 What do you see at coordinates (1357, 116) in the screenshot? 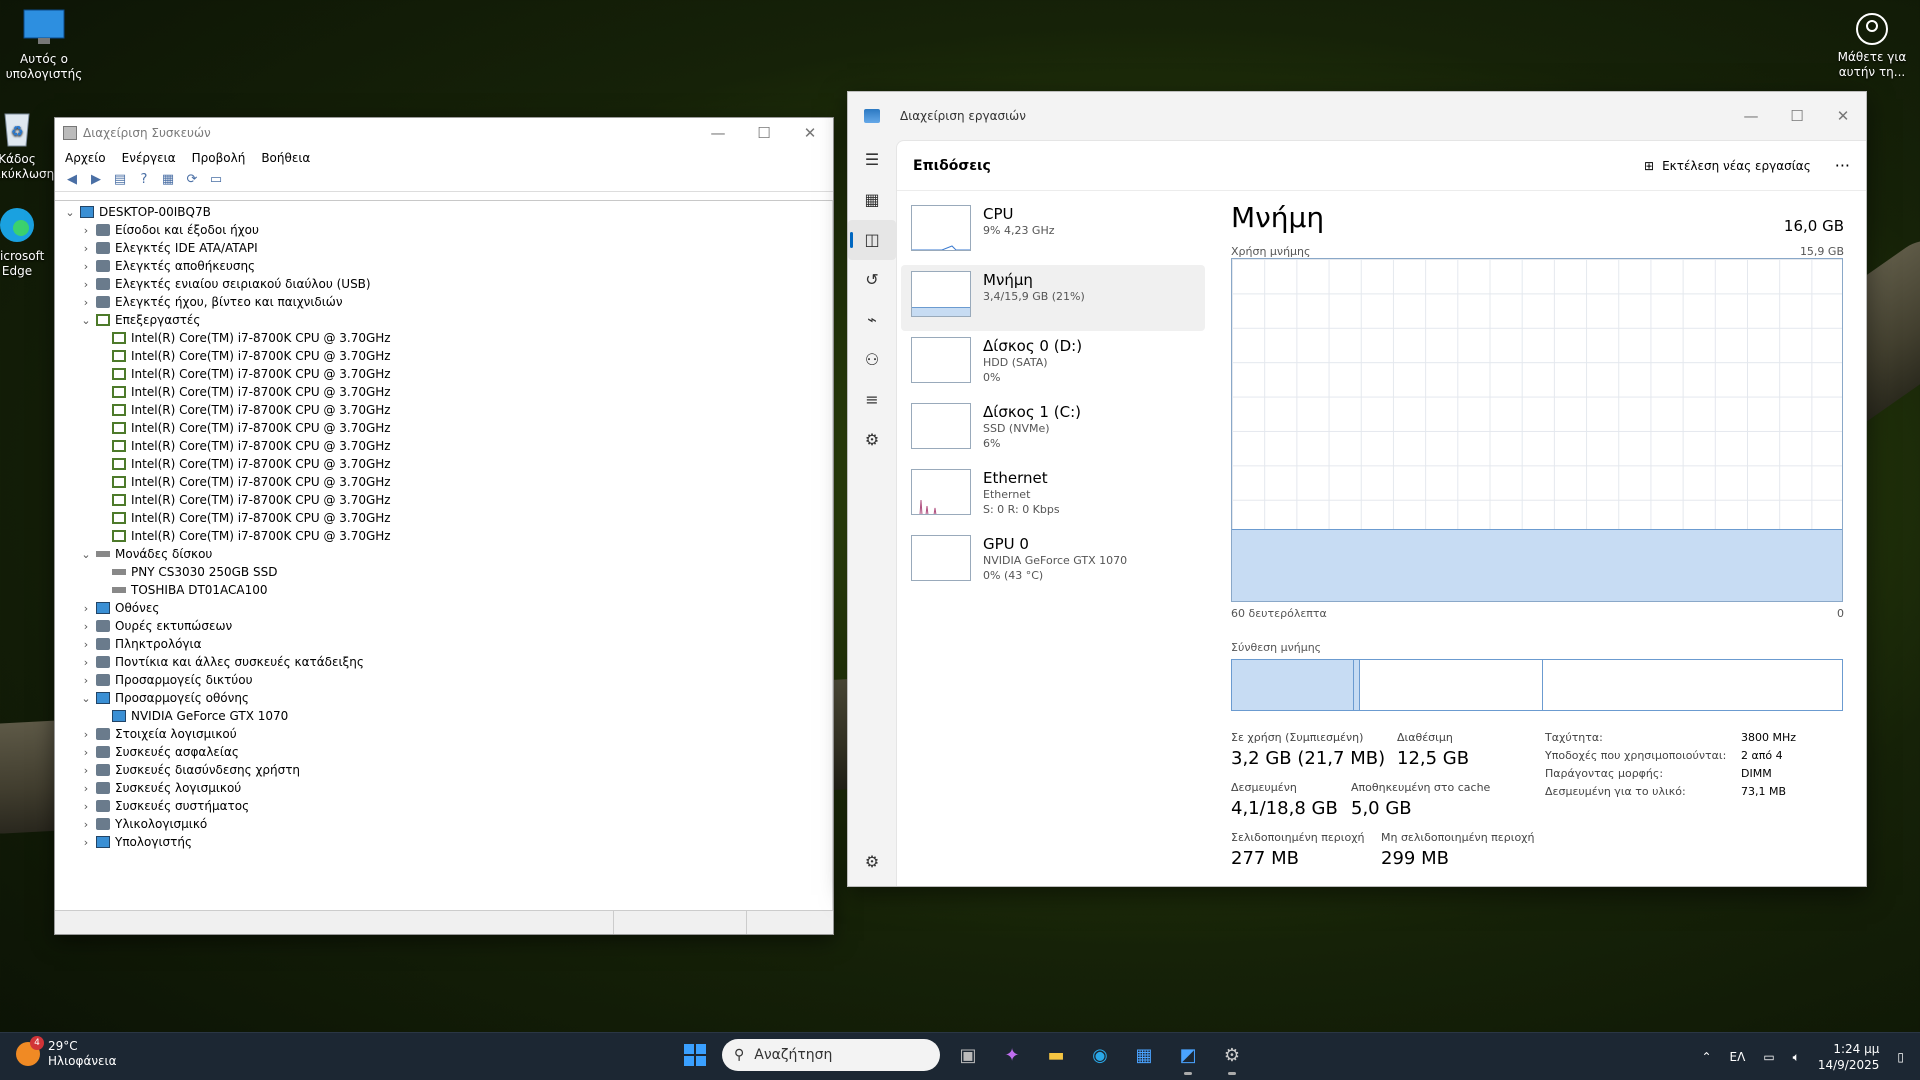
I see `title-bar: Διαχείριση εργασιών — ☐ ✕` at bounding box center [1357, 116].